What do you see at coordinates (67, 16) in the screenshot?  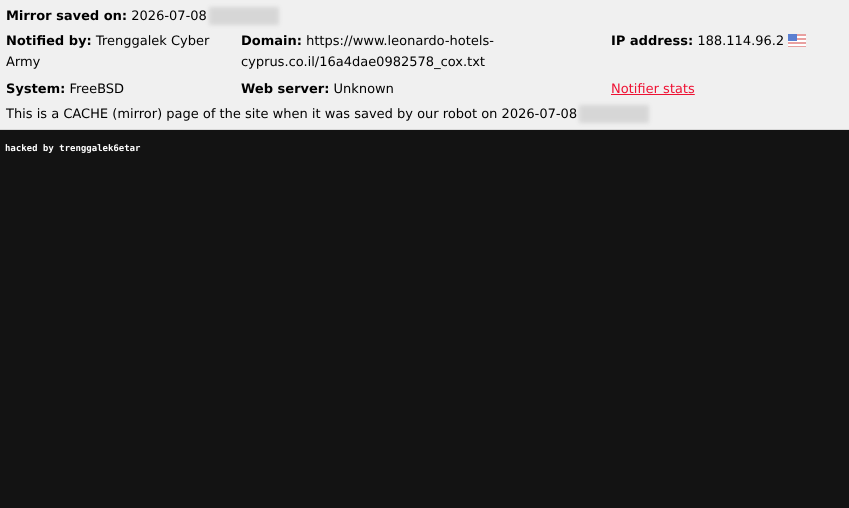 I see `field-label: Mirror saved on:` at bounding box center [67, 16].